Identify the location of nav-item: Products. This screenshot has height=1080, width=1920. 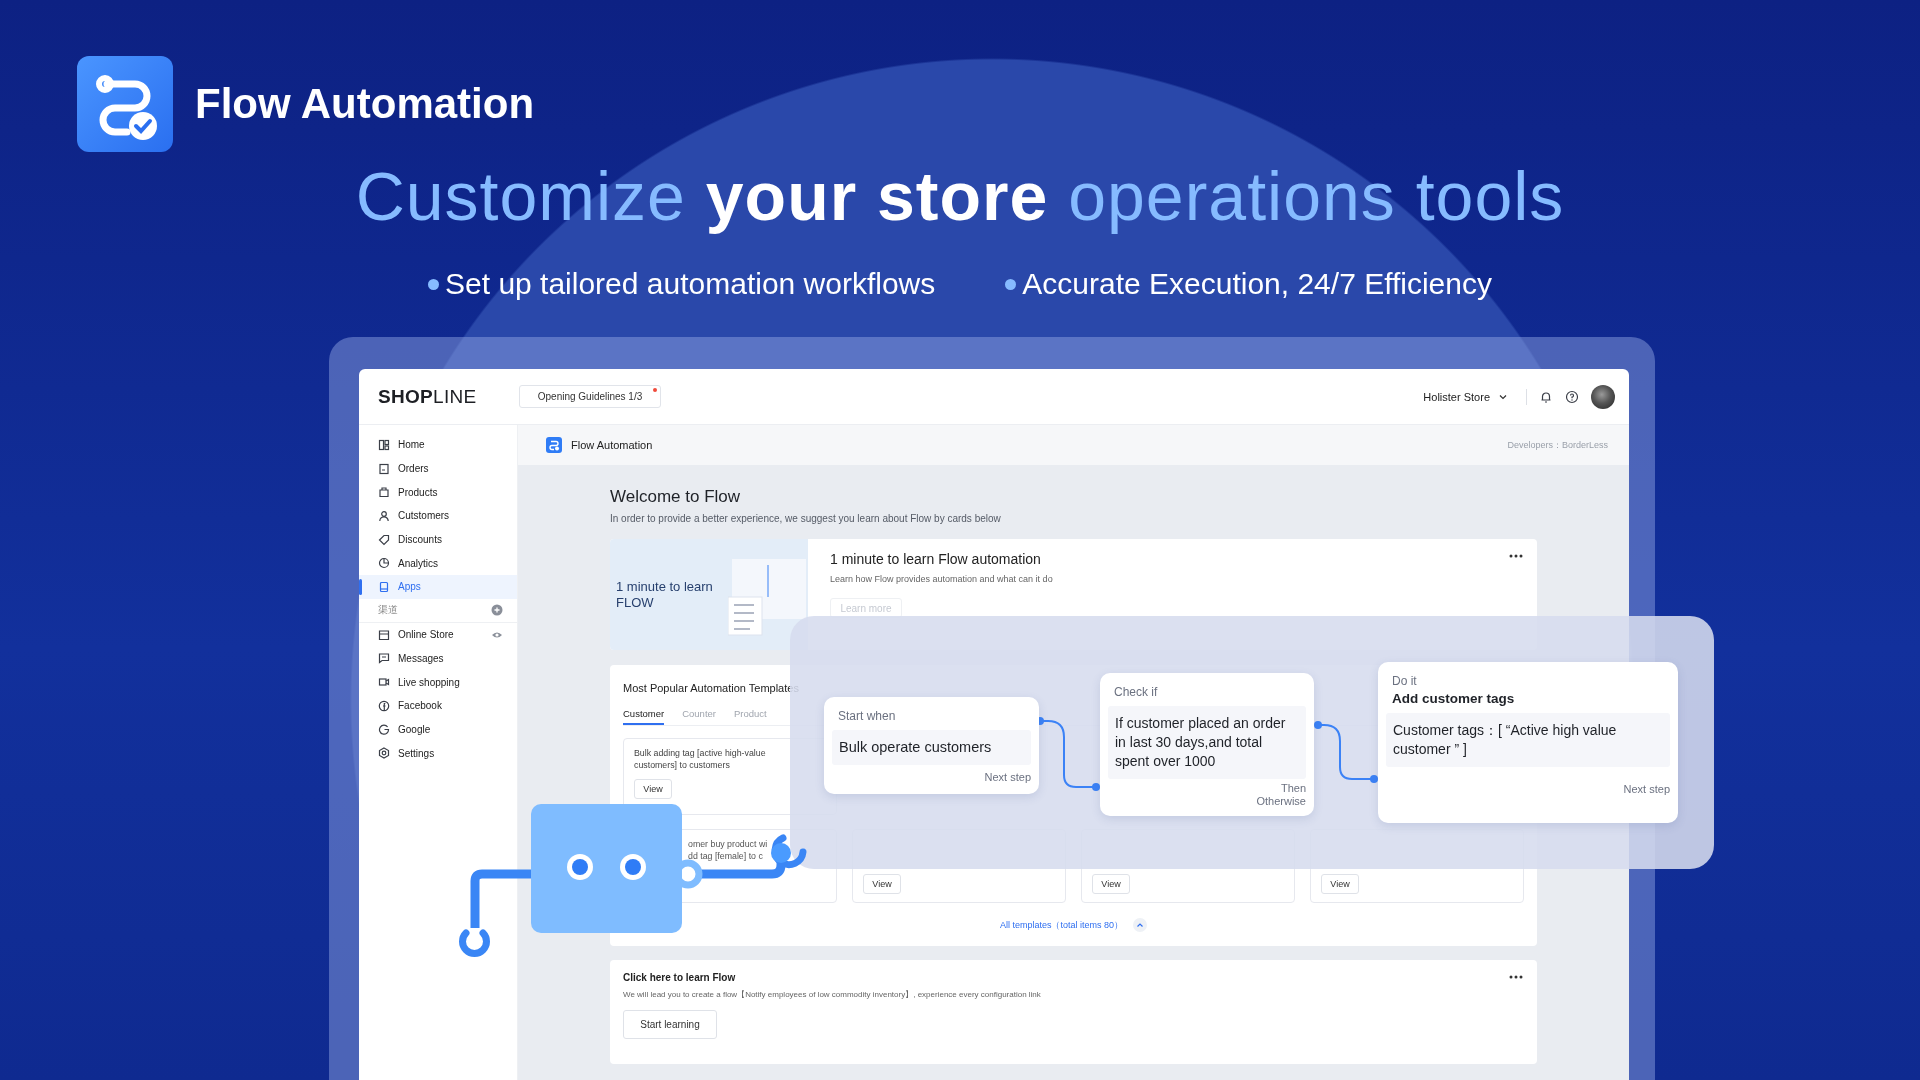
(438, 492).